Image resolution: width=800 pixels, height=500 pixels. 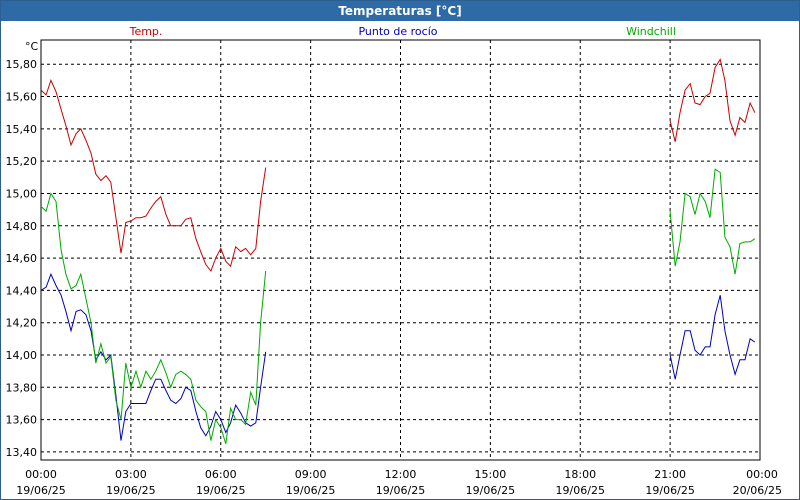 What do you see at coordinates (401, 474) in the screenshot?
I see `x-tick-time: 12:00` at bounding box center [401, 474].